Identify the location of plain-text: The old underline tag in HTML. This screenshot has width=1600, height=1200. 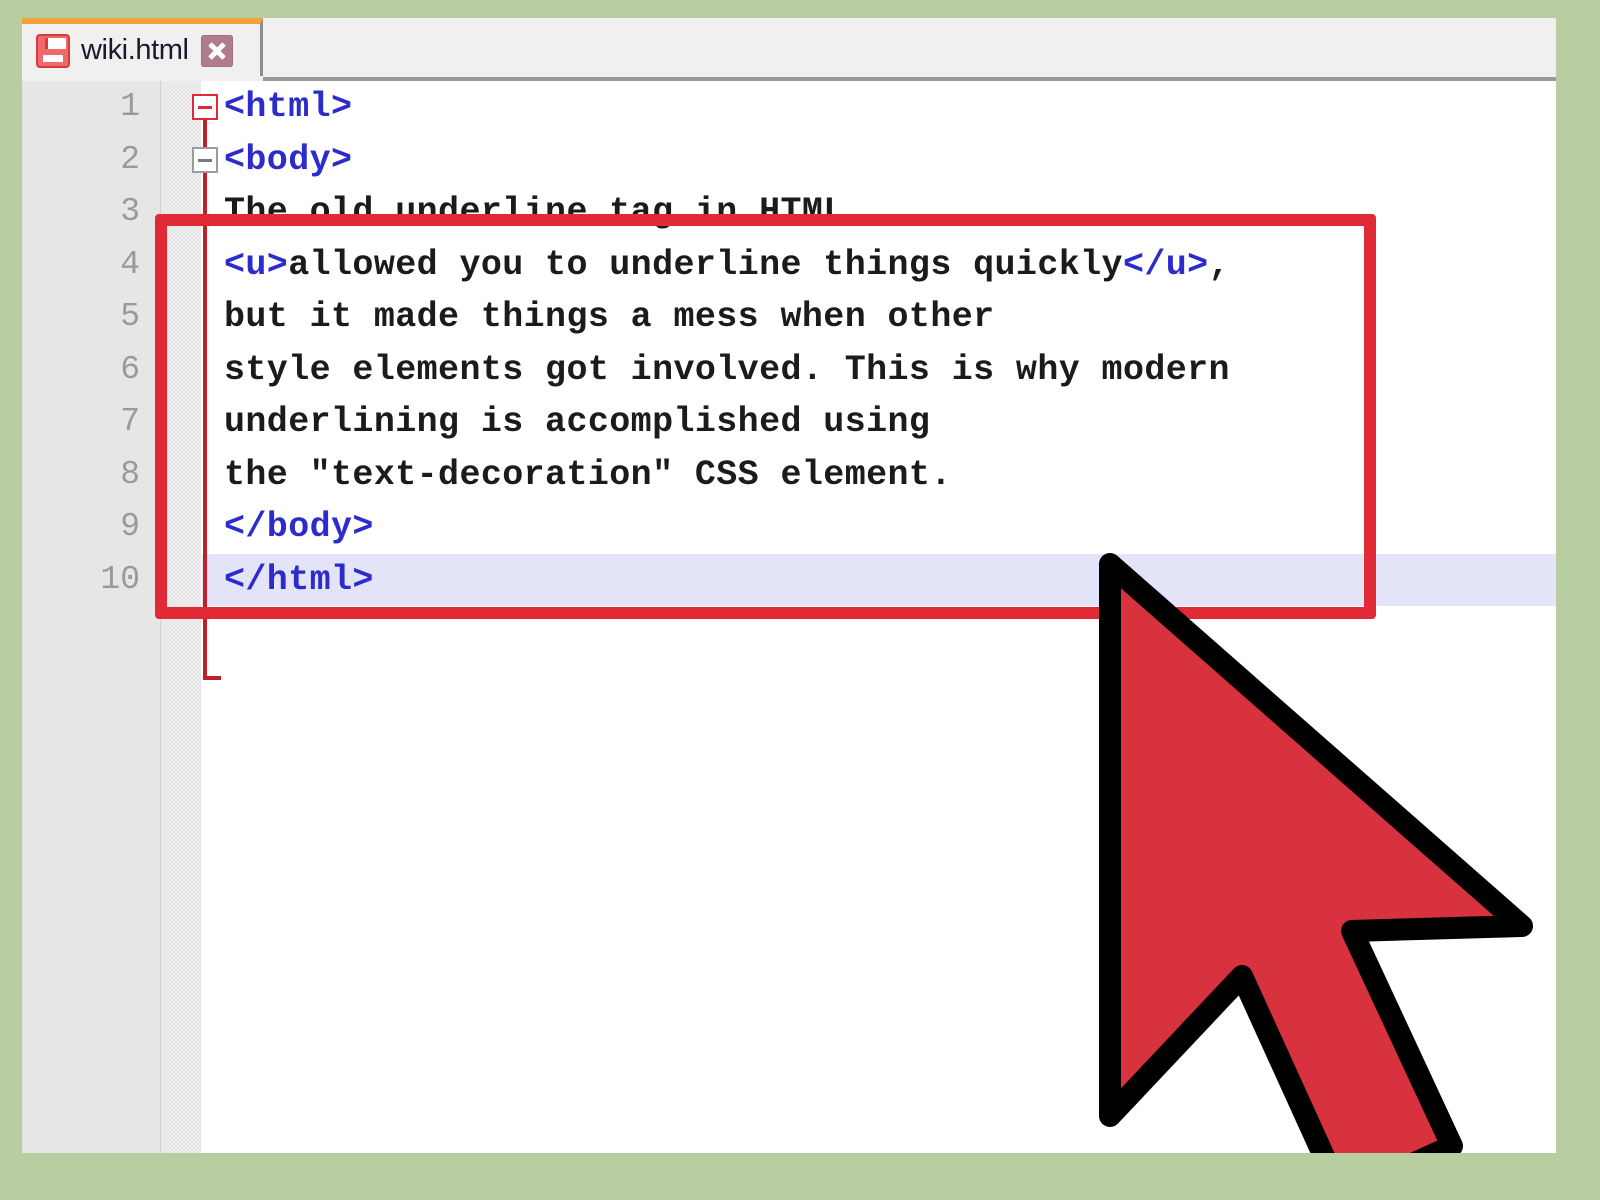
(534, 212).